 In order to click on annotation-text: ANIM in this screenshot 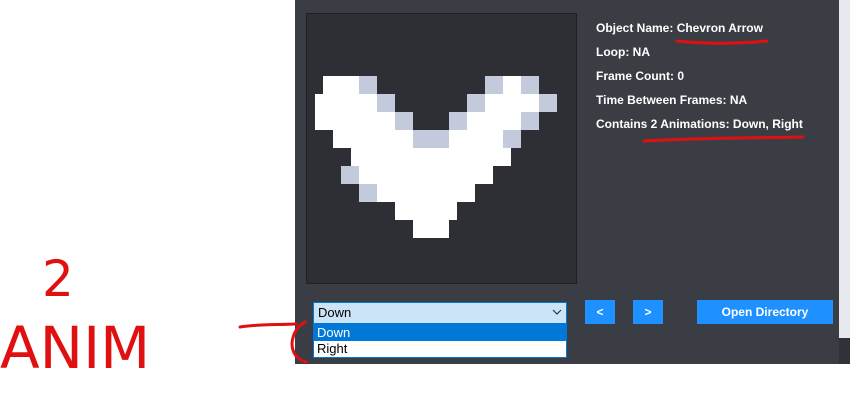, I will do `click(75, 348)`.